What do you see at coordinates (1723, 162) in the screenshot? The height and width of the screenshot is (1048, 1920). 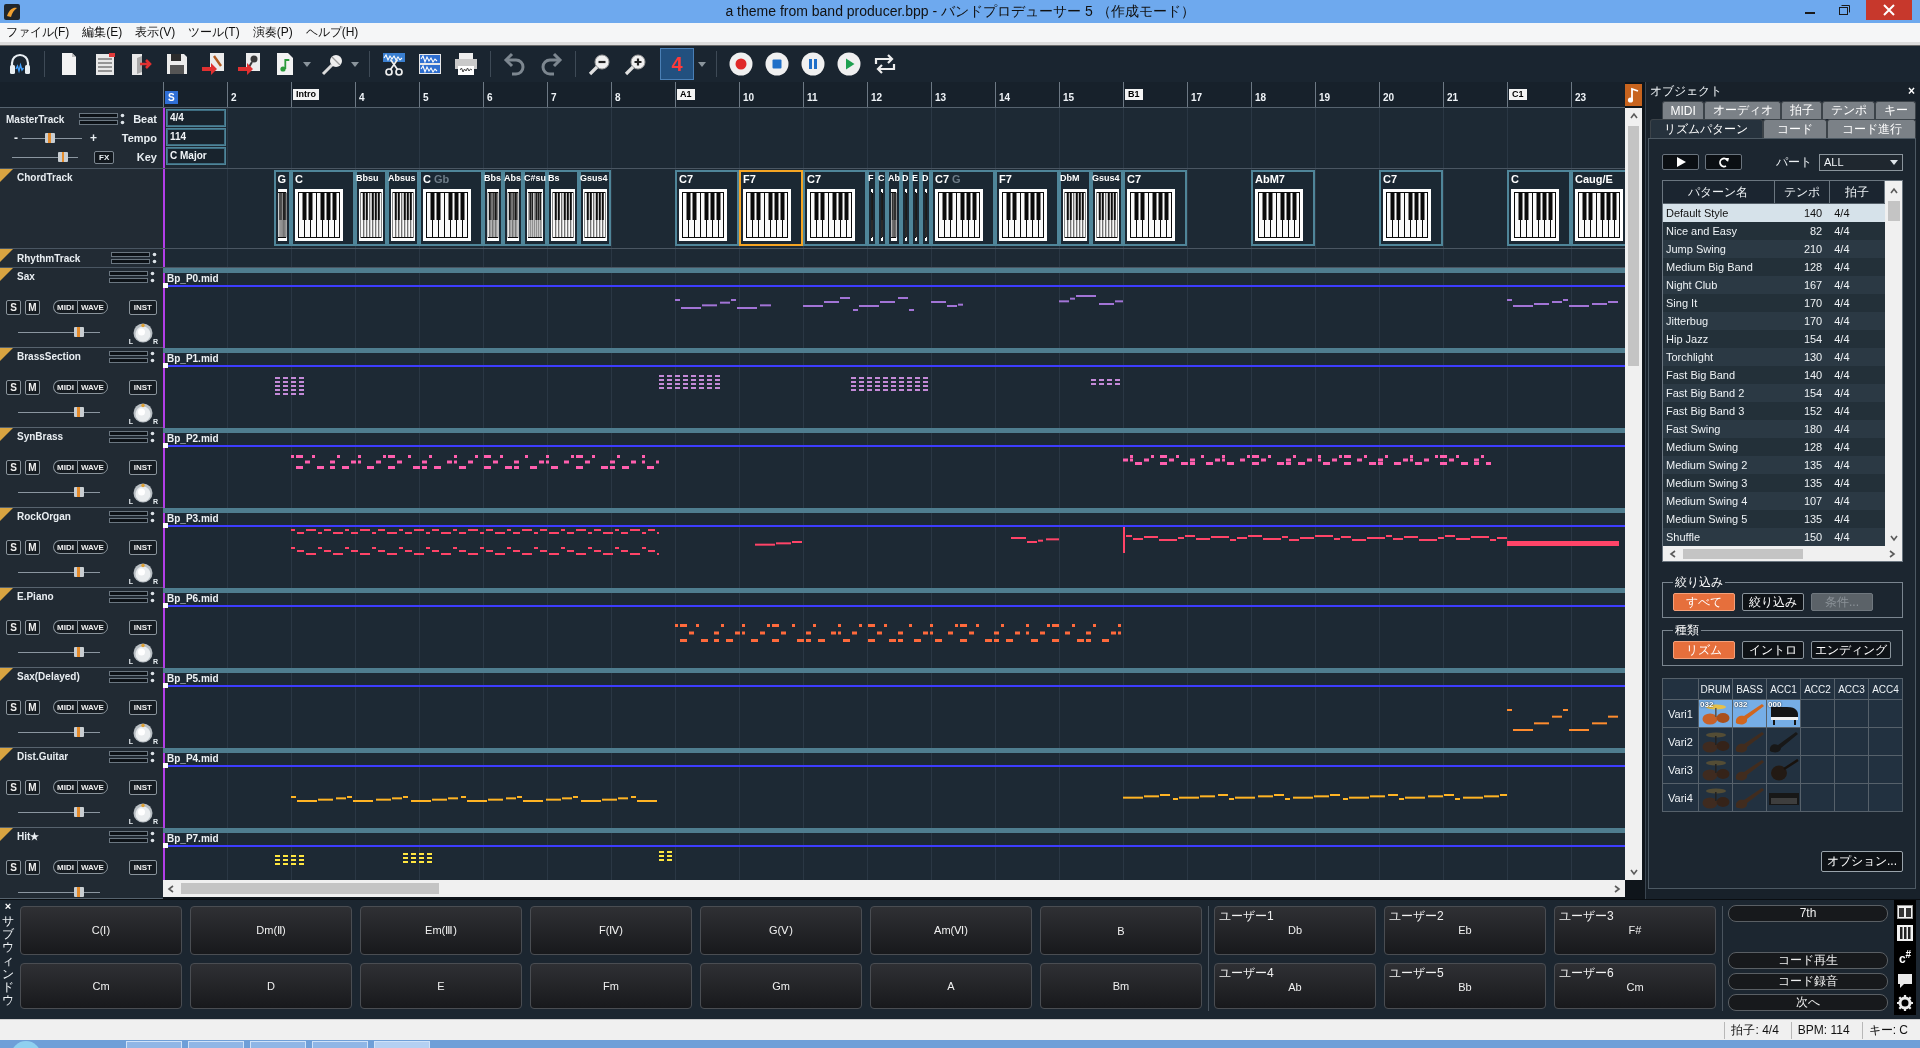 I see `repeat-button` at bounding box center [1723, 162].